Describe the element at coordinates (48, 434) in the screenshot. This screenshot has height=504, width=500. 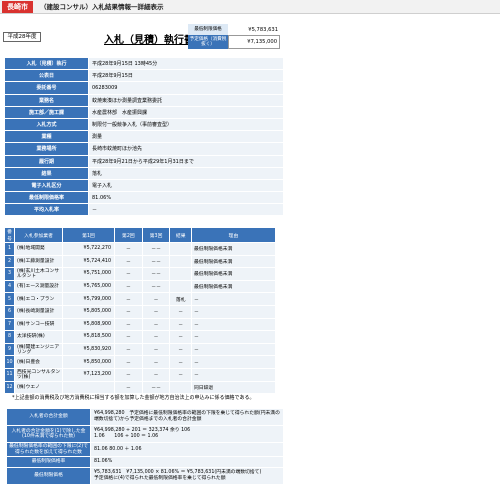
I see `calc-label: 入札者の合計金額を(1)で除した金(10件未満で得られた数)` at that location.